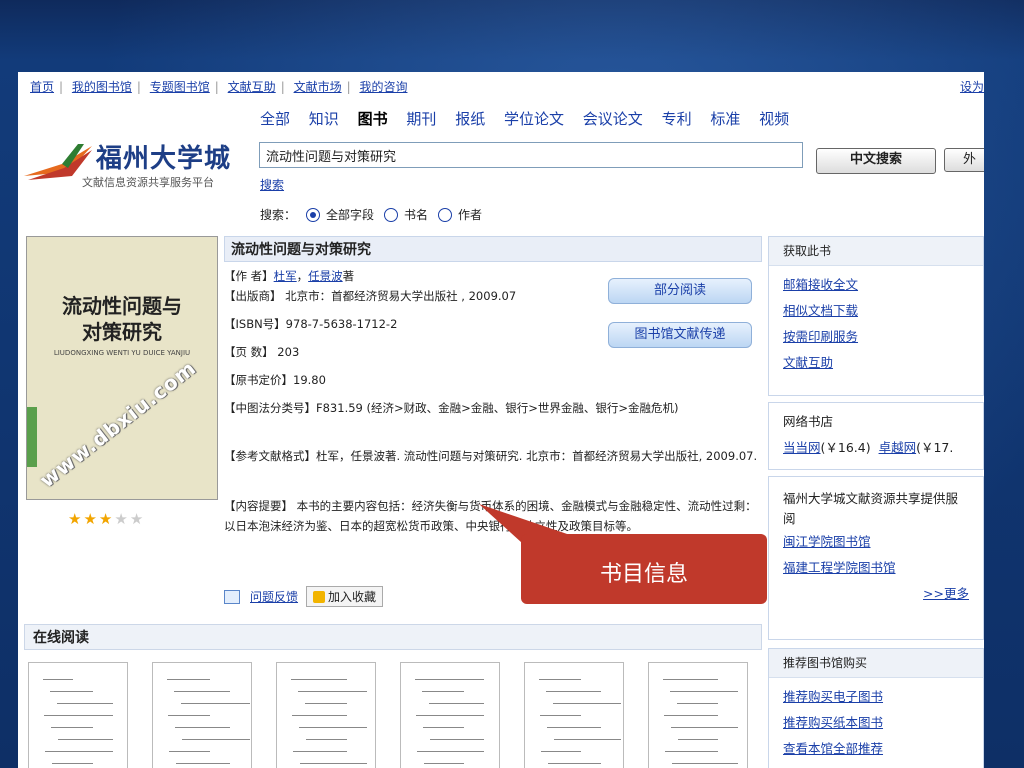 The height and width of the screenshot is (768, 1024). Describe the element at coordinates (946, 593) in the screenshot. I see `more-libraries-link: >>更多` at that location.